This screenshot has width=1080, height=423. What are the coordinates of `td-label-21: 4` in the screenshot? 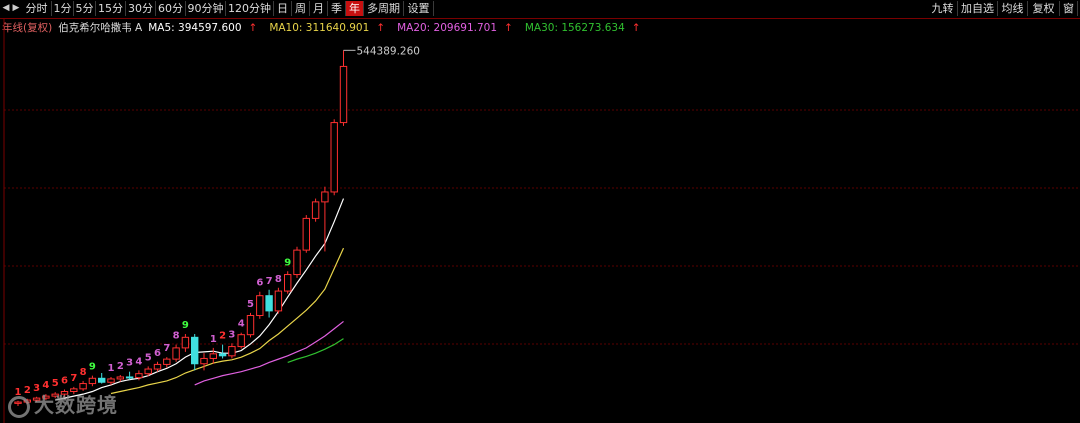 It's located at (241, 324).